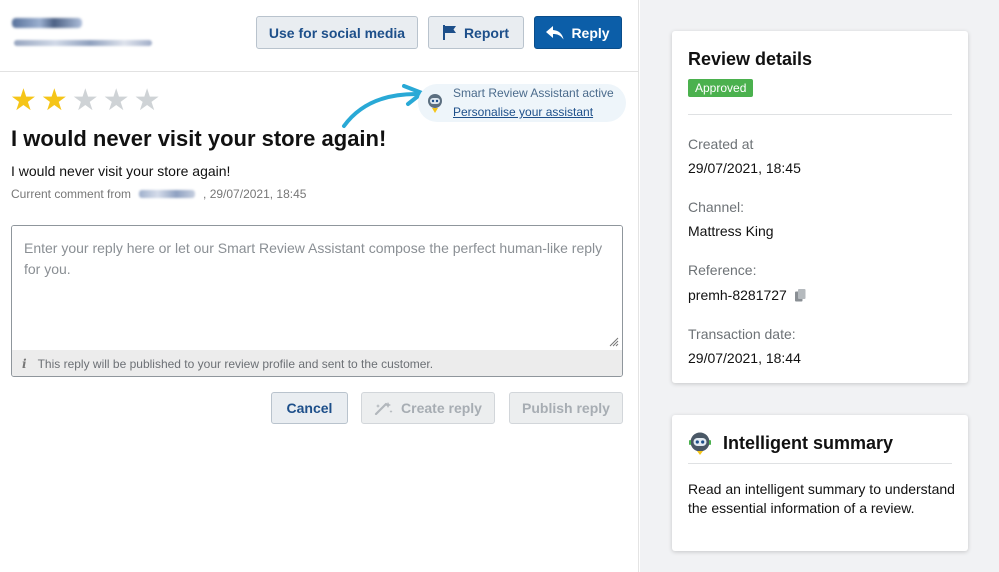 Image resolution: width=999 pixels, height=572 pixels. What do you see at coordinates (383, 106) in the screenshot?
I see `pointer-arrow-icon` at bounding box center [383, 106].